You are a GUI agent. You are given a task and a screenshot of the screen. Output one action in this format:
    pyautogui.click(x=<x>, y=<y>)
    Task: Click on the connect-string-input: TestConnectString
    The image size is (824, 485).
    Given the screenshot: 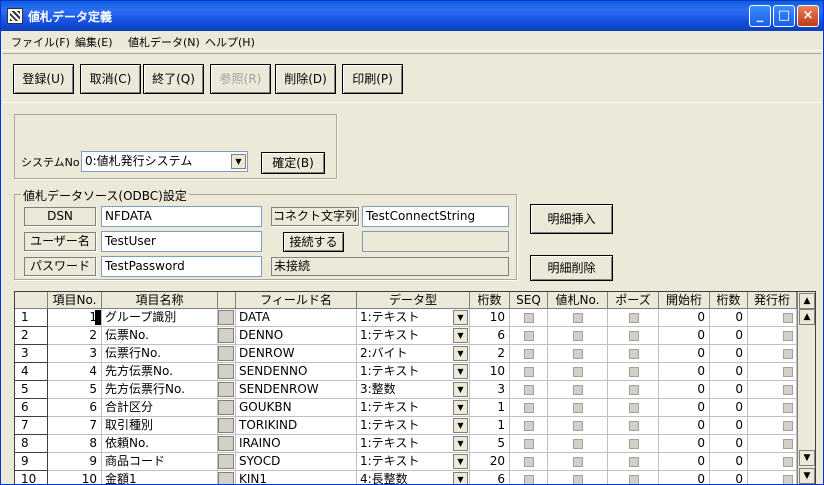 What is the action you would take?
    pyautogui.click(x=435, y=216)
    